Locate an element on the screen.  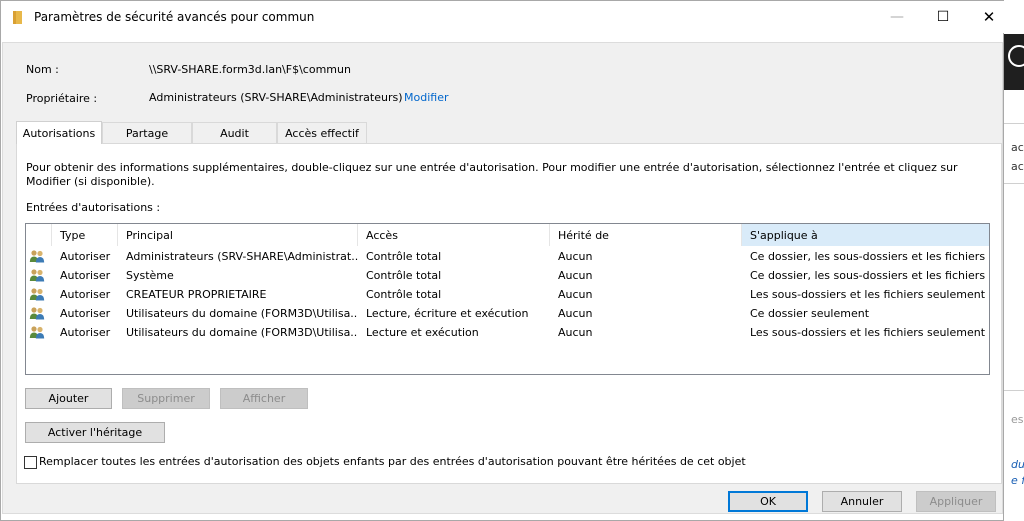
apply-button: Appliquer is located at coordinates (956, 501).